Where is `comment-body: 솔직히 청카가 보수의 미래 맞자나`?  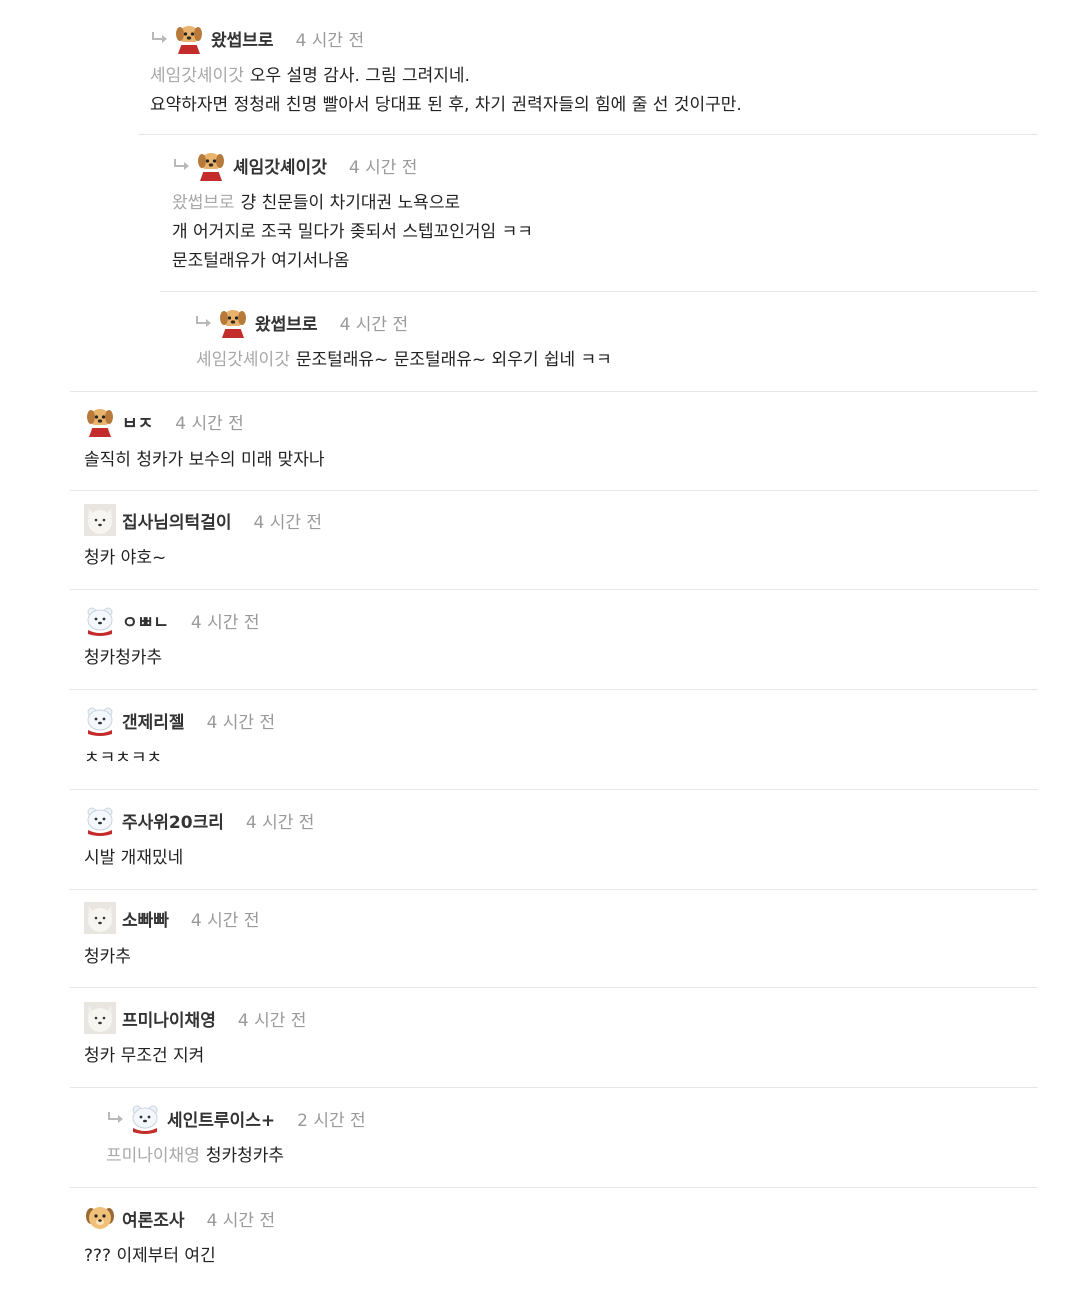 comment-body: 솔직히 청카가 보수의 미래 맞자나 is located at coordinates (204, 460).